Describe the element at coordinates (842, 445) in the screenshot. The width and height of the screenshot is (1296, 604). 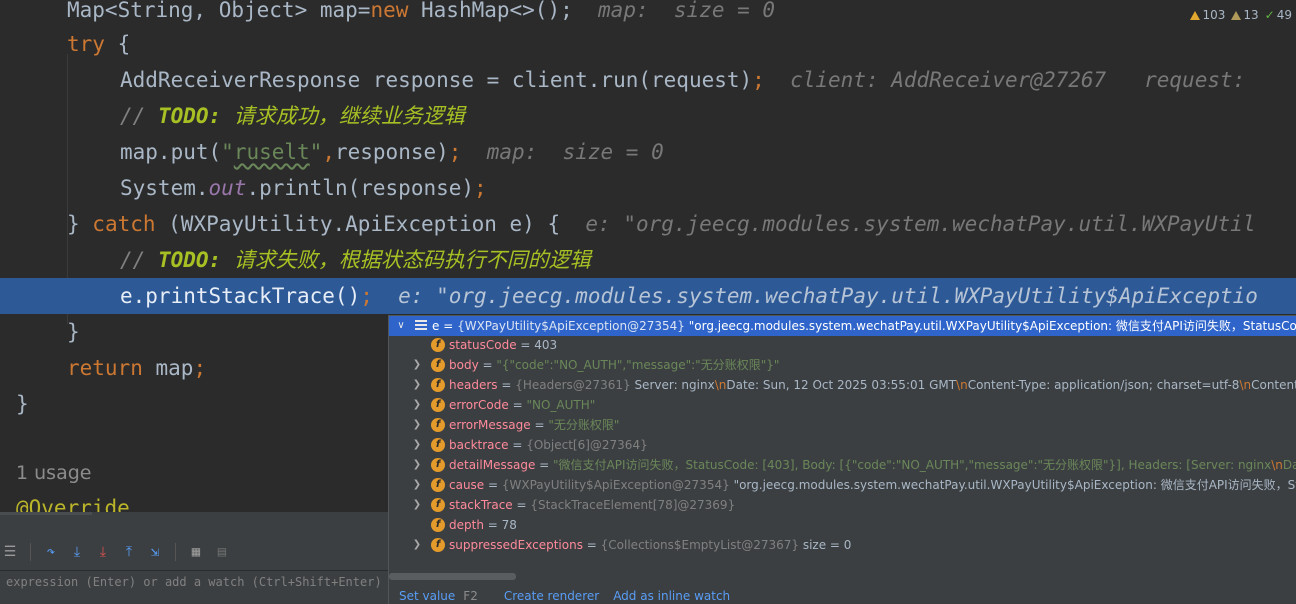
I see `tree-field-row: ❯ f backtrace = {Object[6]@27364}` at that location.